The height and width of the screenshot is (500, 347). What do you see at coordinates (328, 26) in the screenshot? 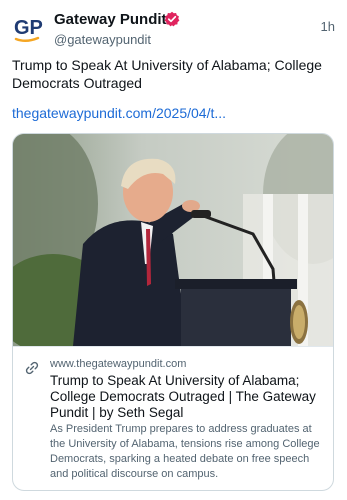
I see `post-timestamp: 1h` at bounding box center [328, 26].